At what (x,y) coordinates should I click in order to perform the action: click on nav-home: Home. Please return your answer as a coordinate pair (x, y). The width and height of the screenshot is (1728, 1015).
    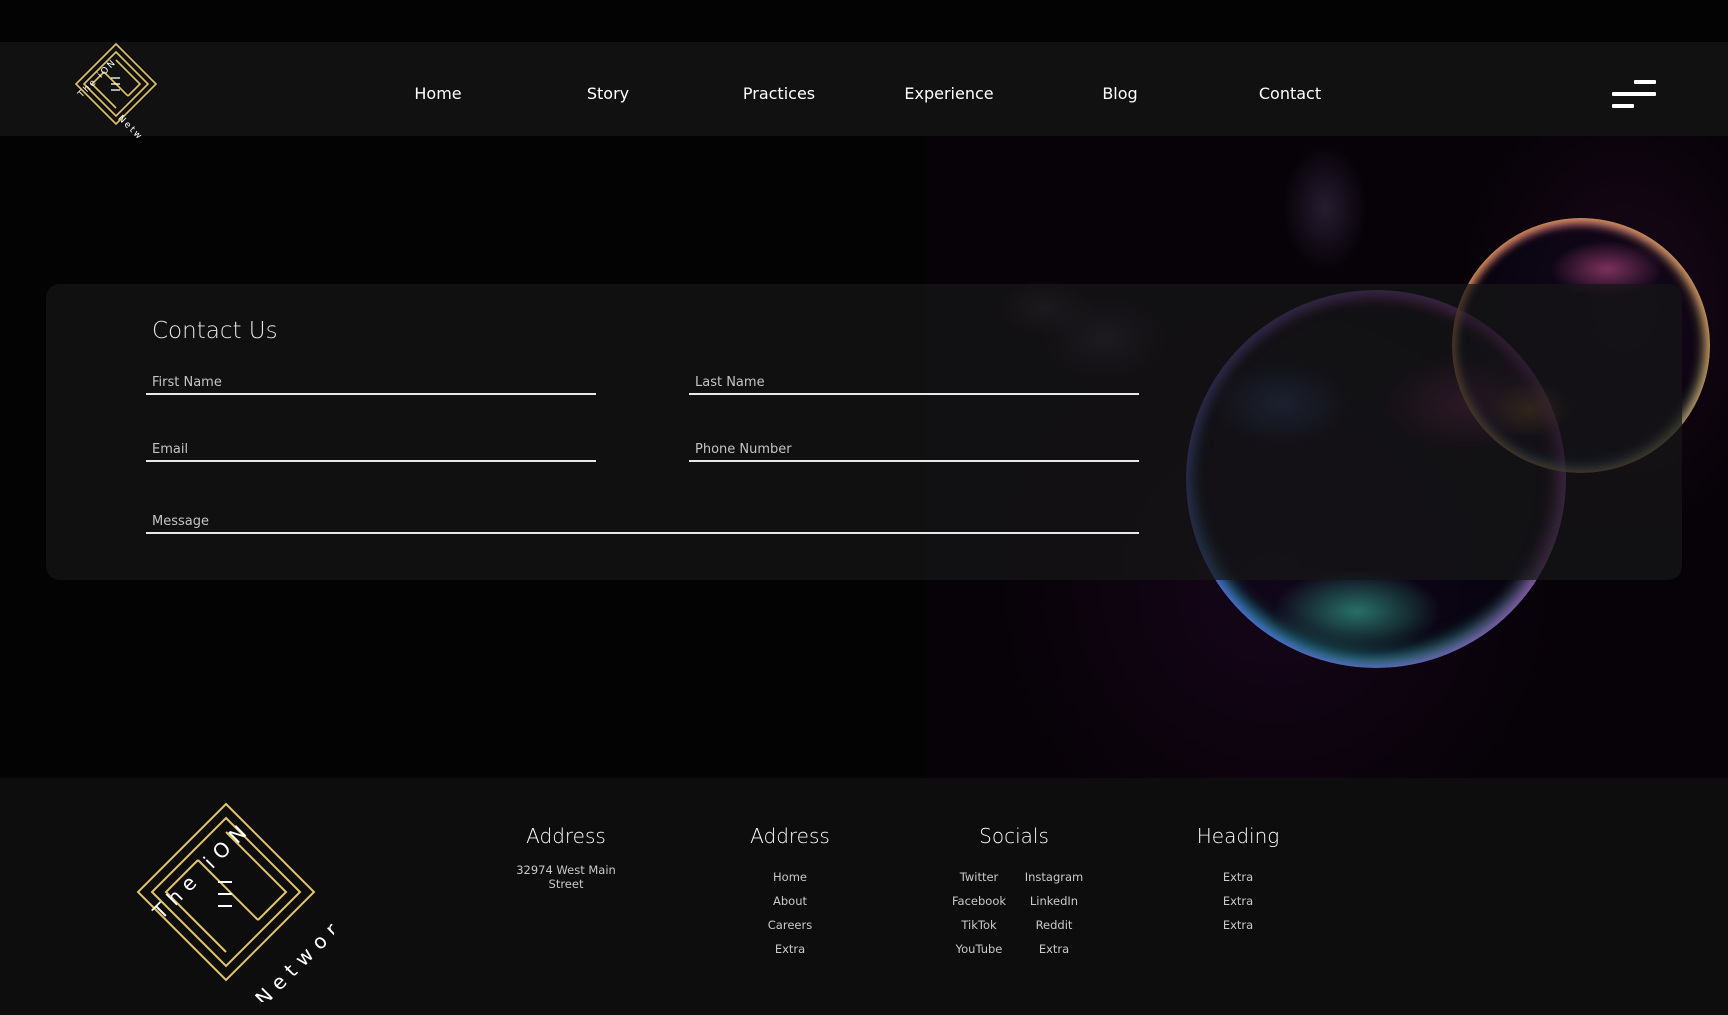
    Looking at the image, I should click on (437, 93).